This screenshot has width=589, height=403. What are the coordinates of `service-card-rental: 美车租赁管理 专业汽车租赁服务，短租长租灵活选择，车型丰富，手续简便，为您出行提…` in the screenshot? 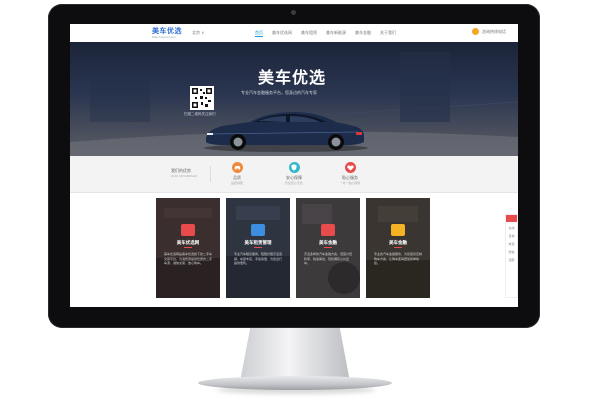 It's located at (258, 248).